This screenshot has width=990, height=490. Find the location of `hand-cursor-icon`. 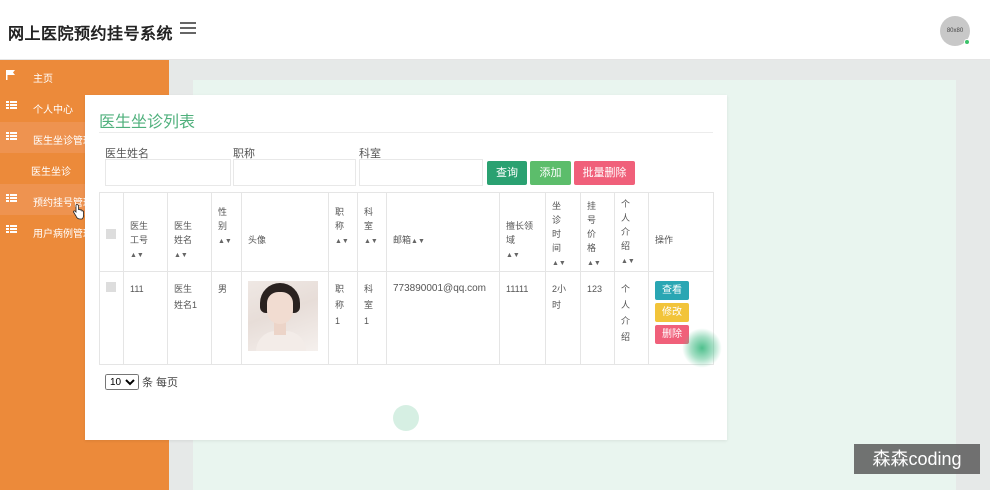

hand-cursor-icon is located at coordinates (78, 212).